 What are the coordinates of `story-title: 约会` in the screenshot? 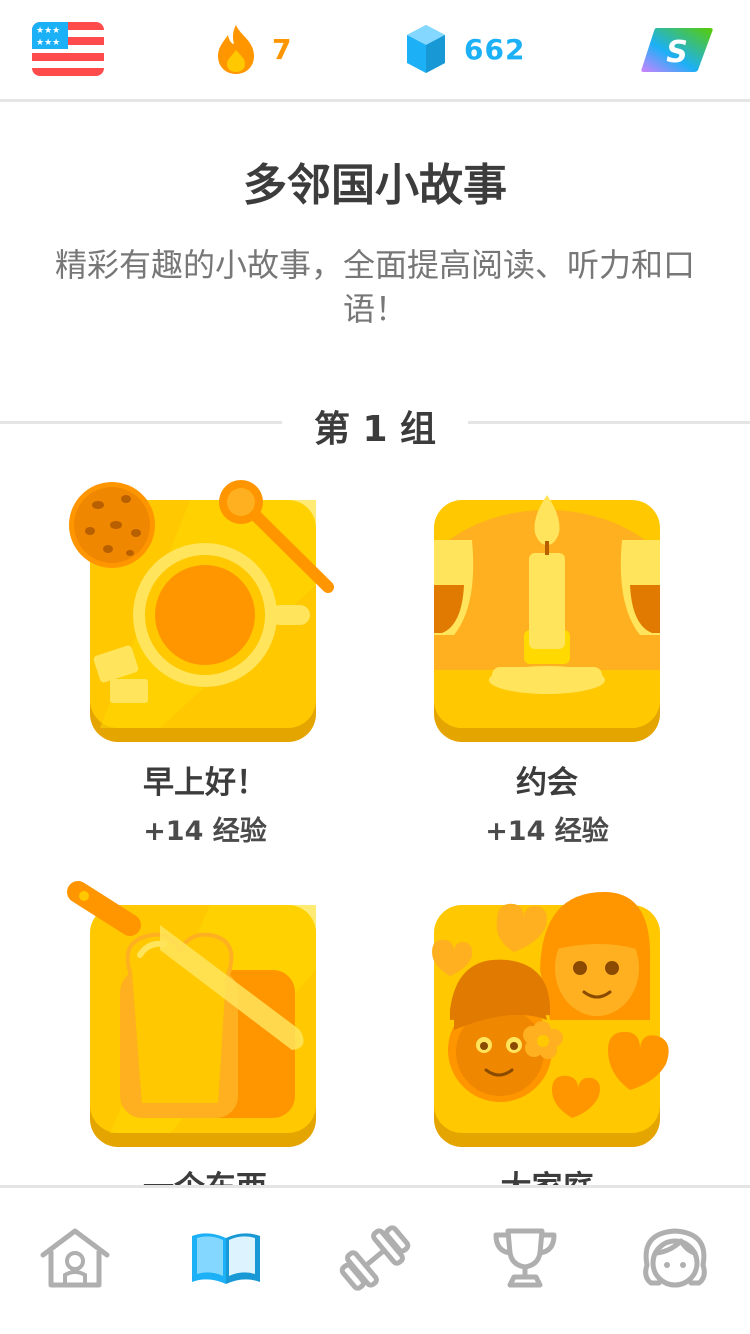 It's located at (547, 783).